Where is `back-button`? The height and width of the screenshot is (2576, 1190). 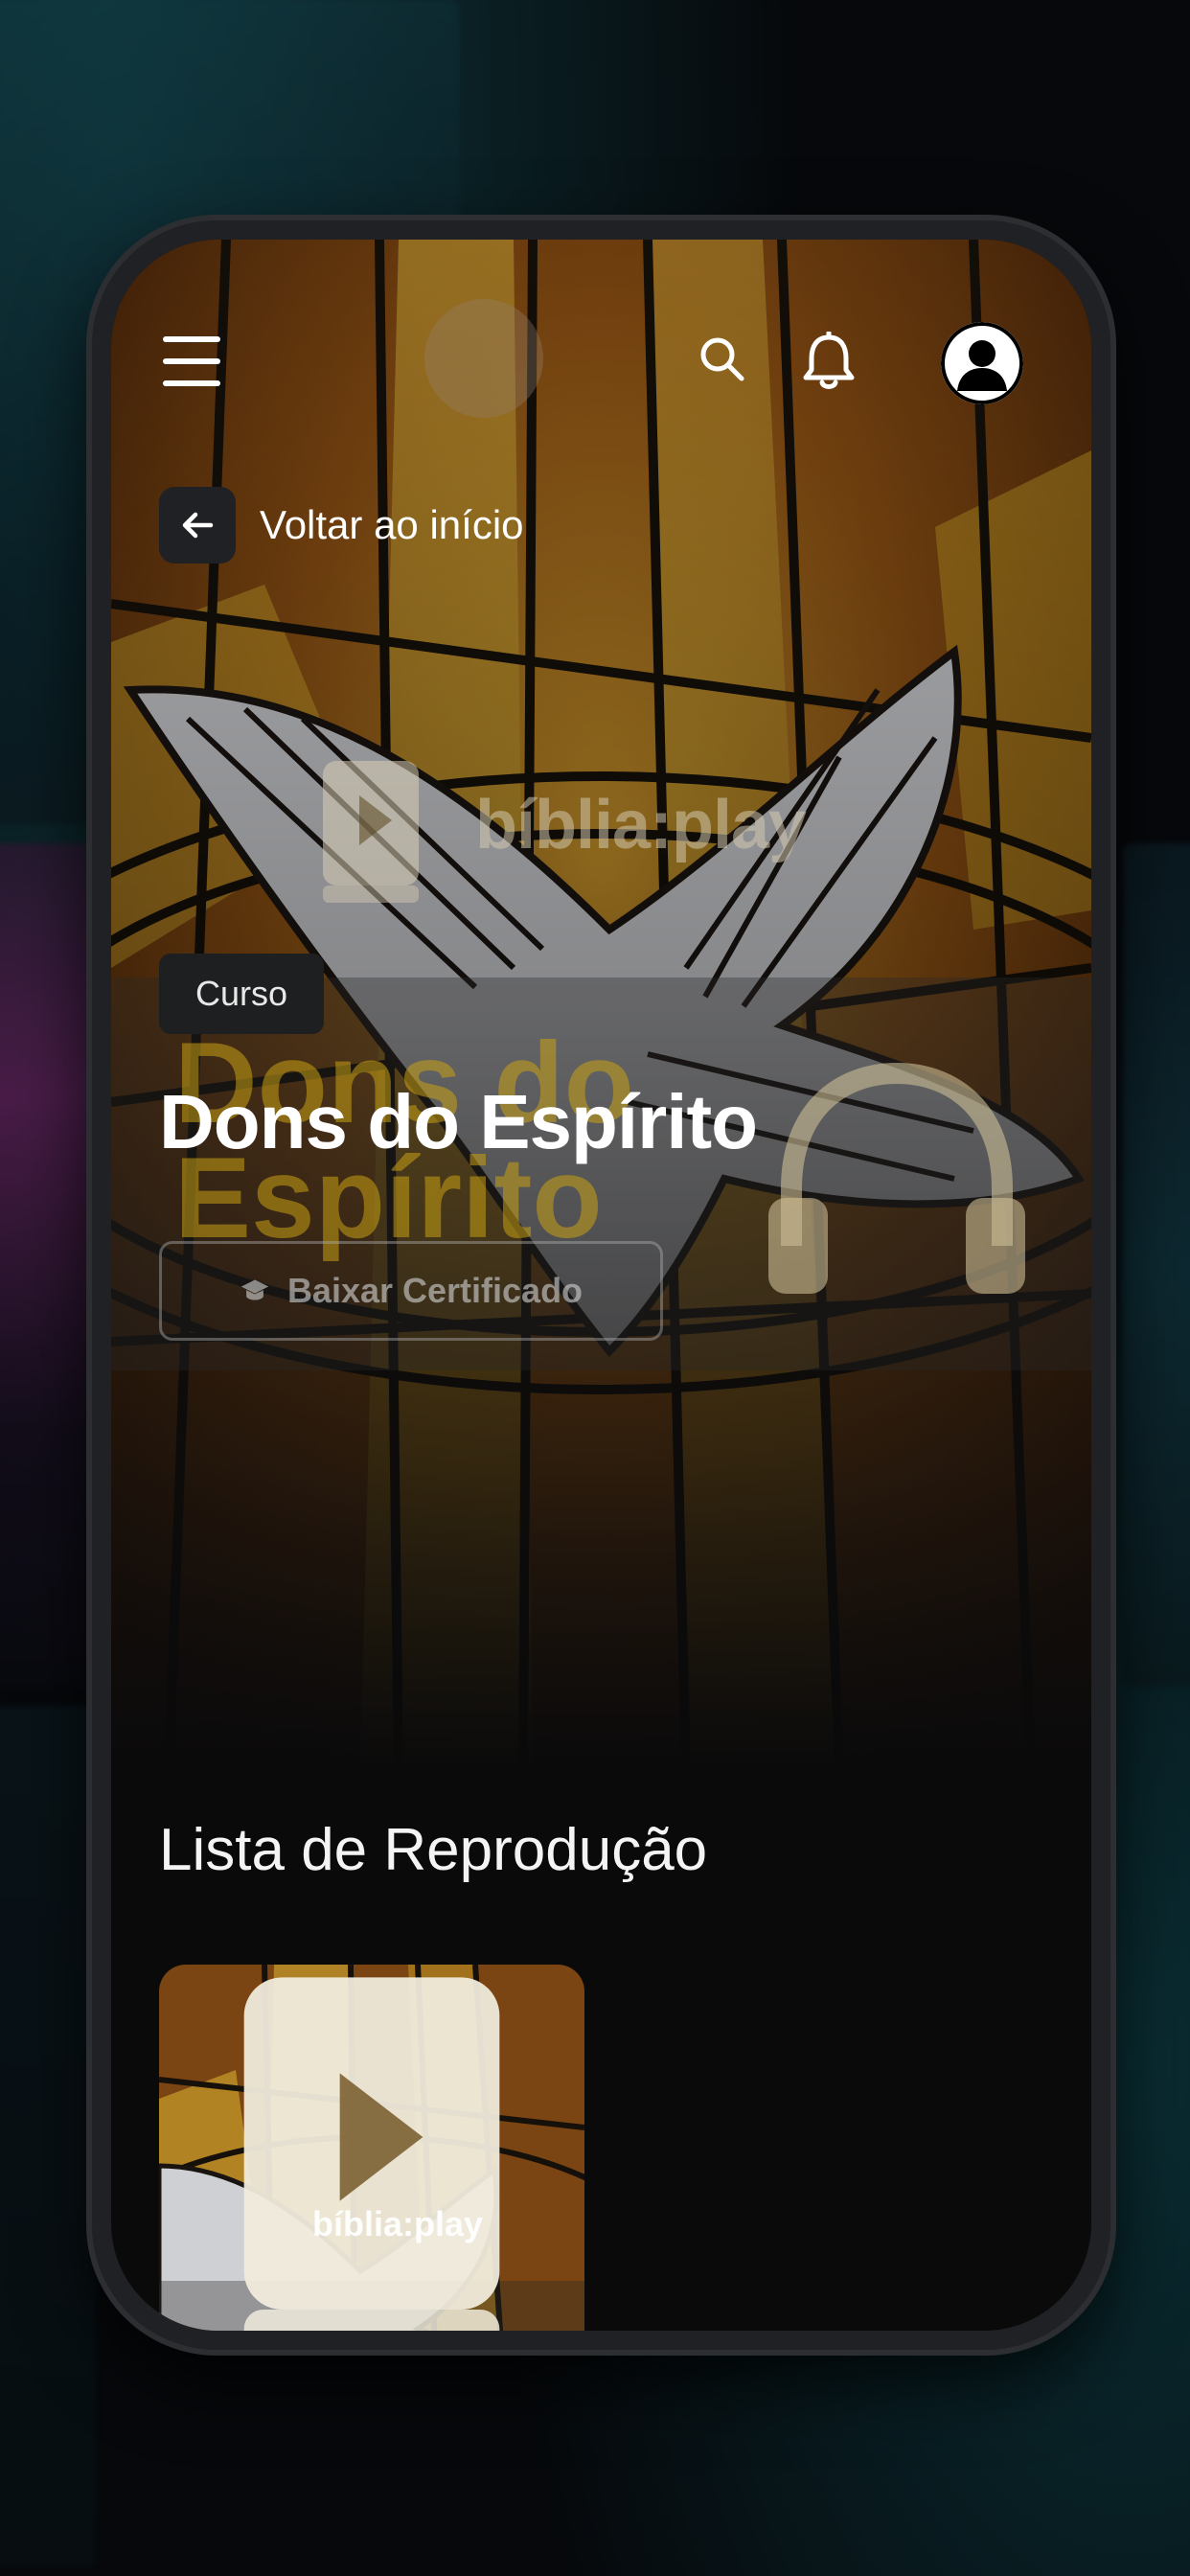 back-button is located at coordinates (198, 525).